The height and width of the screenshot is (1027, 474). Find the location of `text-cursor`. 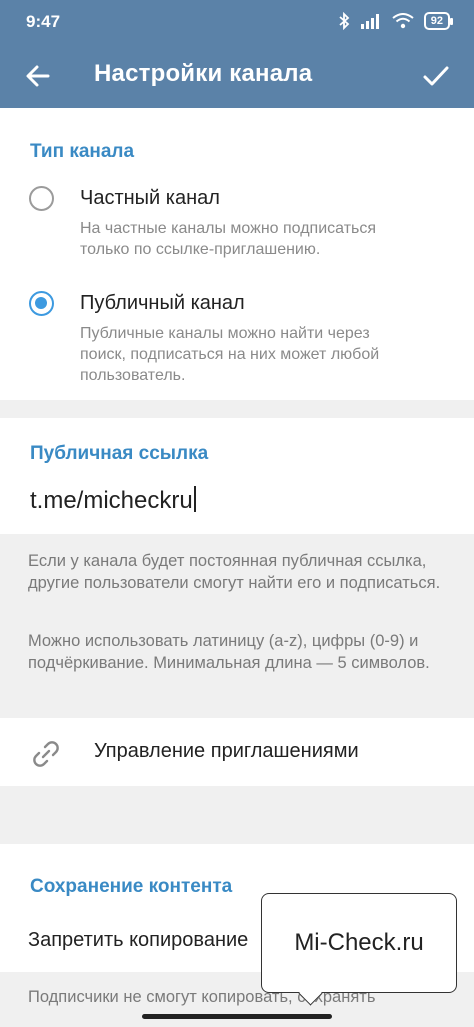

text-cursor is located at coordinates (194, 499).